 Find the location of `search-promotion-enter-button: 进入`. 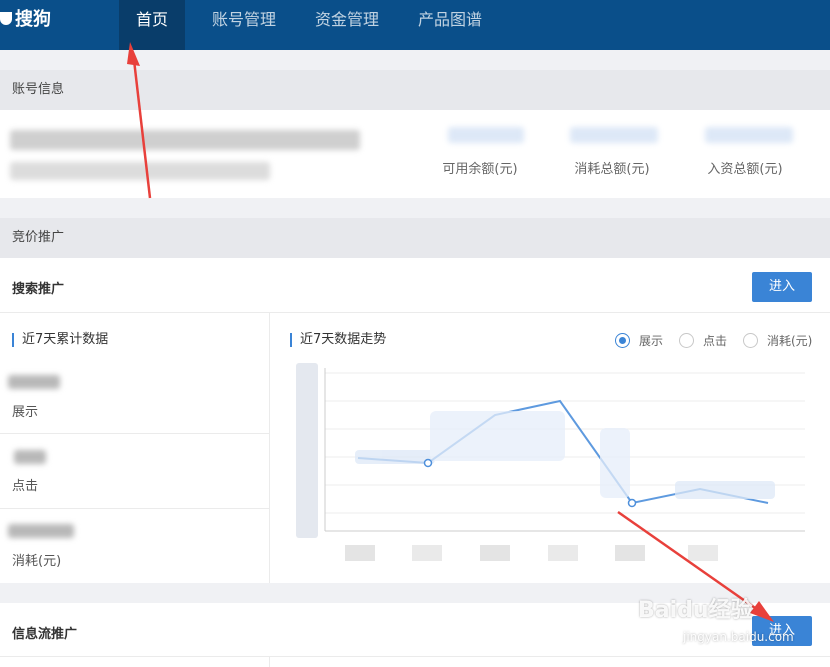

search-promotion-enter-button: 进入 is located at coordinates (782, 287).